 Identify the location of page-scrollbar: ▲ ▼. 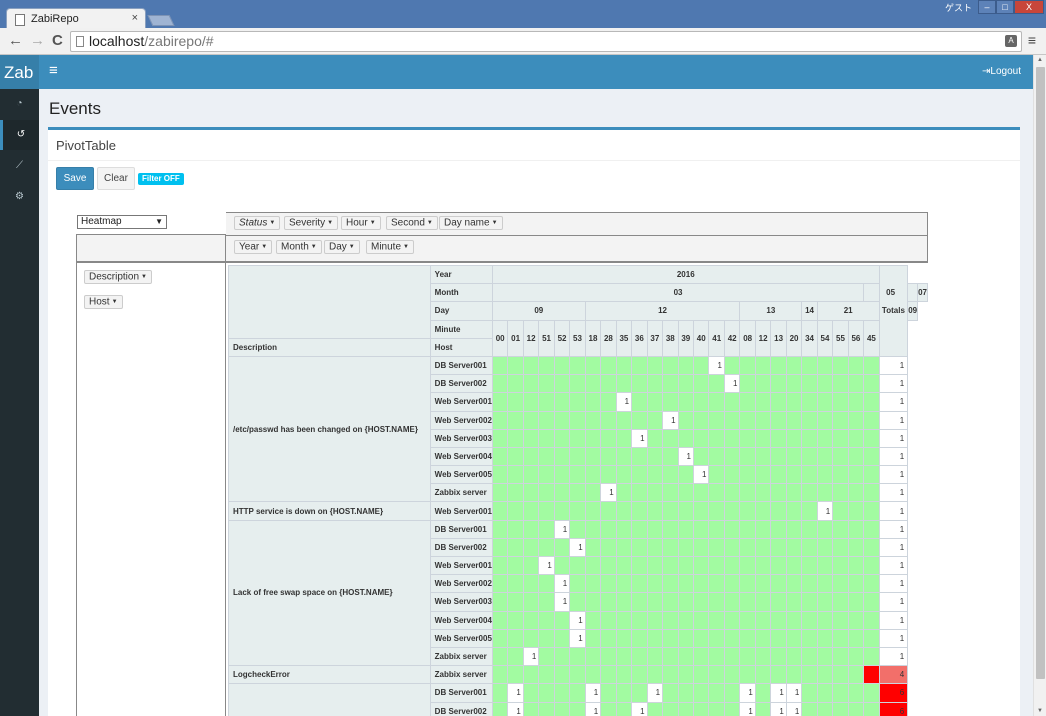
(1039, 385).